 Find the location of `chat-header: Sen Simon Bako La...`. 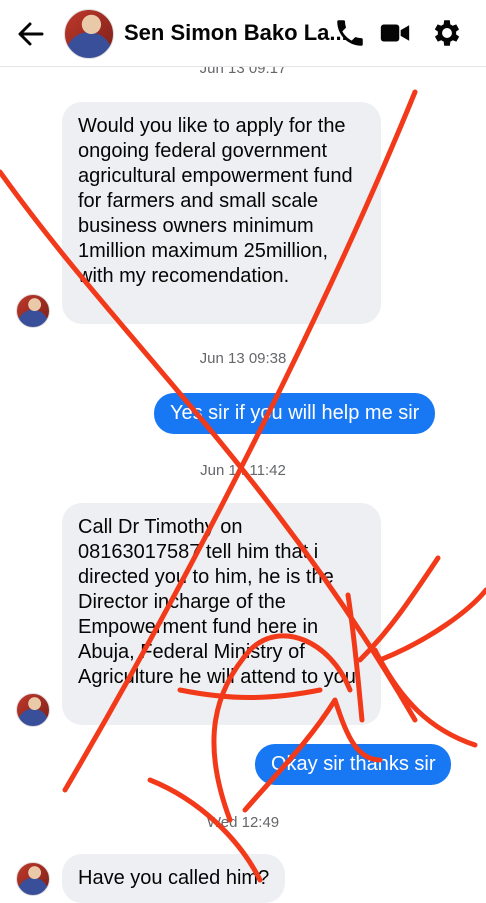

chat-header: Sen Simon Bako La... is located at coordinates (243, 33).